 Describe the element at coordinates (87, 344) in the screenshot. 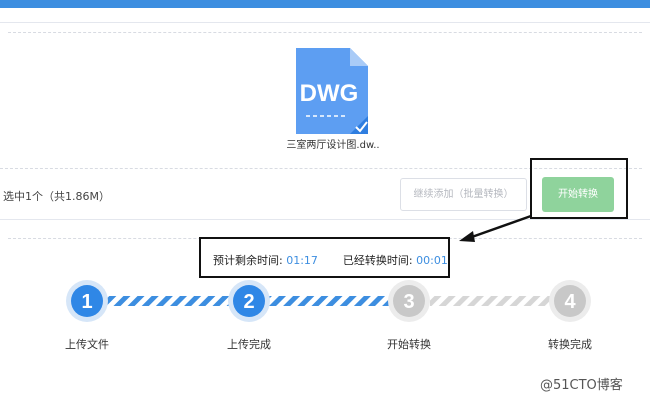

I see `step-1-label: 上传文件` at that location.